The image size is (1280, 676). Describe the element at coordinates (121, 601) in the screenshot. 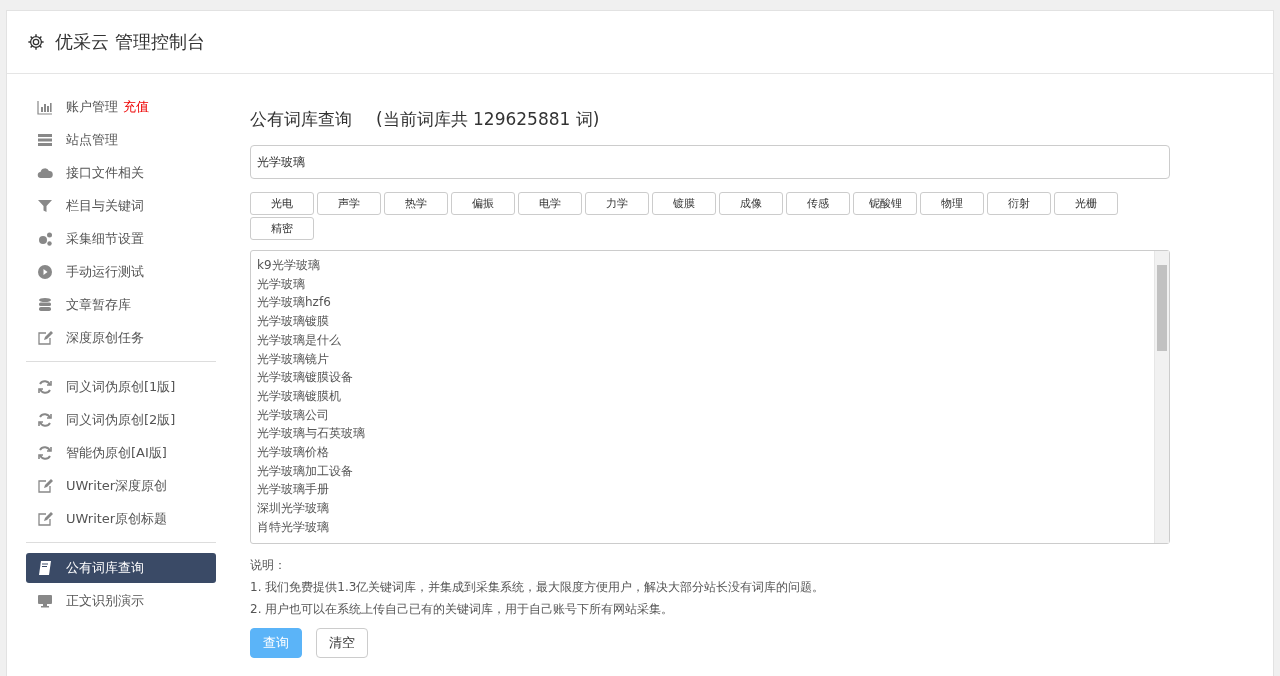

I see `sidebar-item: 正文识别演示` at that location.